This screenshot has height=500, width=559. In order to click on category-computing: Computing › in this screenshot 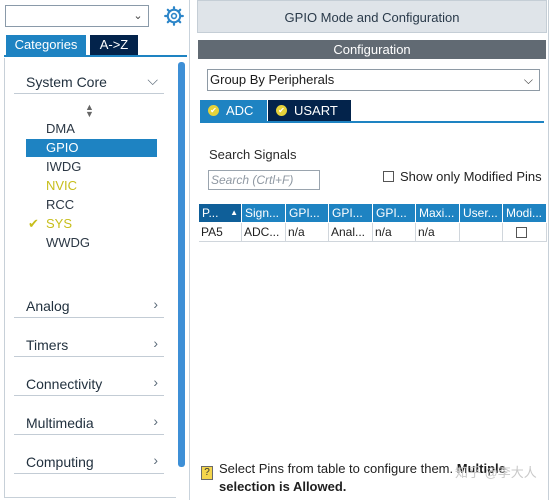, I will do `click(89, 461)`.